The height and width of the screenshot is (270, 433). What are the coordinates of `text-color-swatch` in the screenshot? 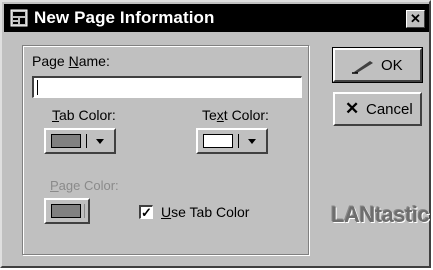 It's located at (218, 141).